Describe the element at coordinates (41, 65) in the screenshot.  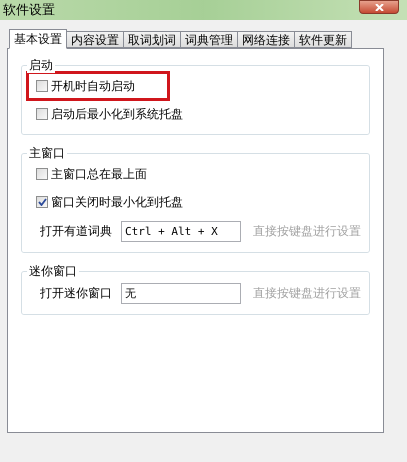
I see `group-title: 启动` at that location.